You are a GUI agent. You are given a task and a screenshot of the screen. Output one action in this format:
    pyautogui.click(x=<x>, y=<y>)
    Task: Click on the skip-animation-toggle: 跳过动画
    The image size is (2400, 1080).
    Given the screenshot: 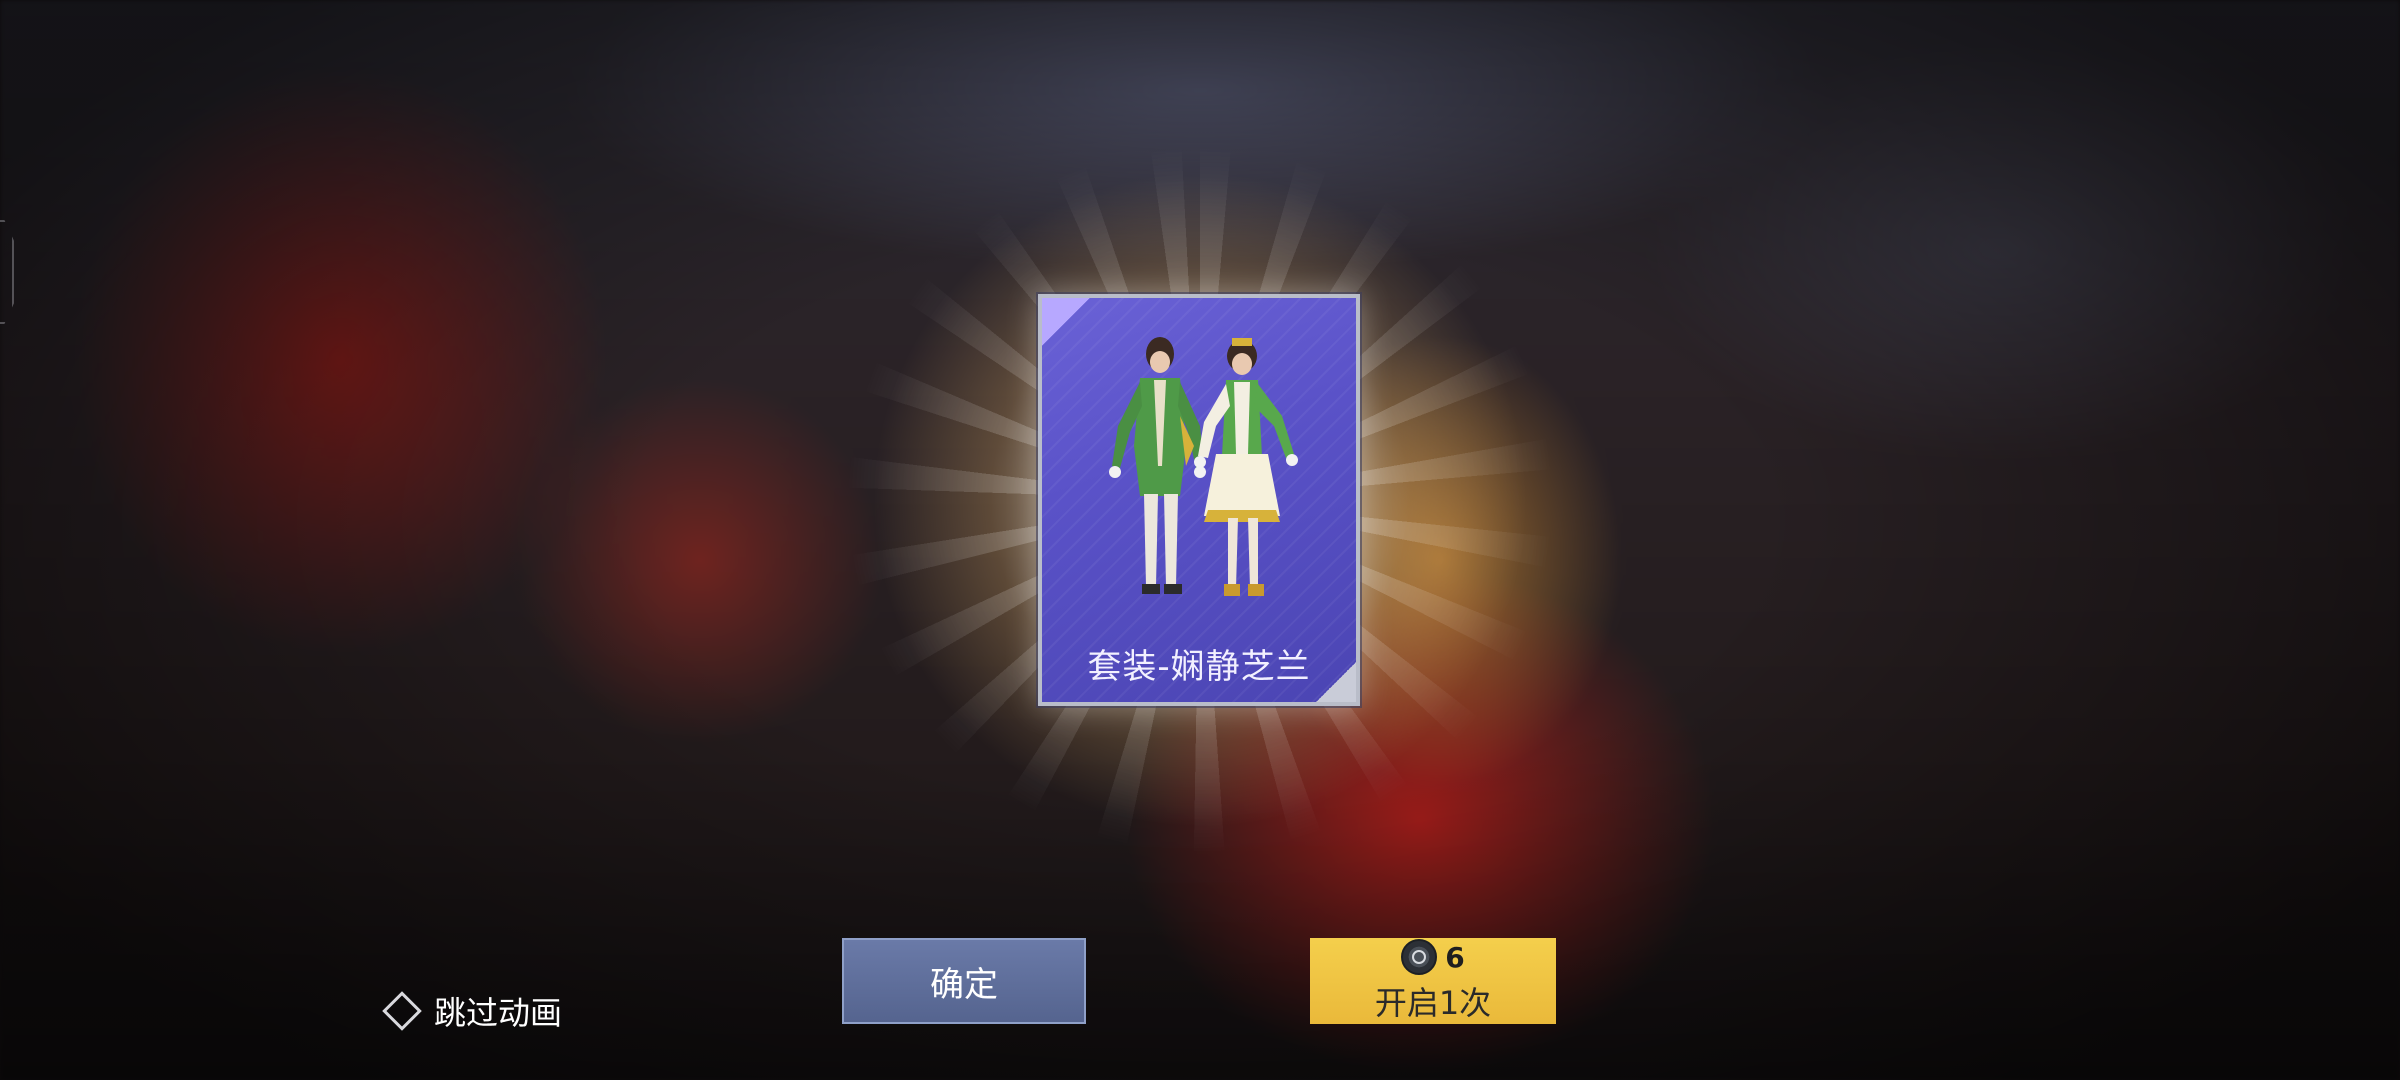 What is the action you would take?
    pyautogui.click(x=472, y=1011)
    